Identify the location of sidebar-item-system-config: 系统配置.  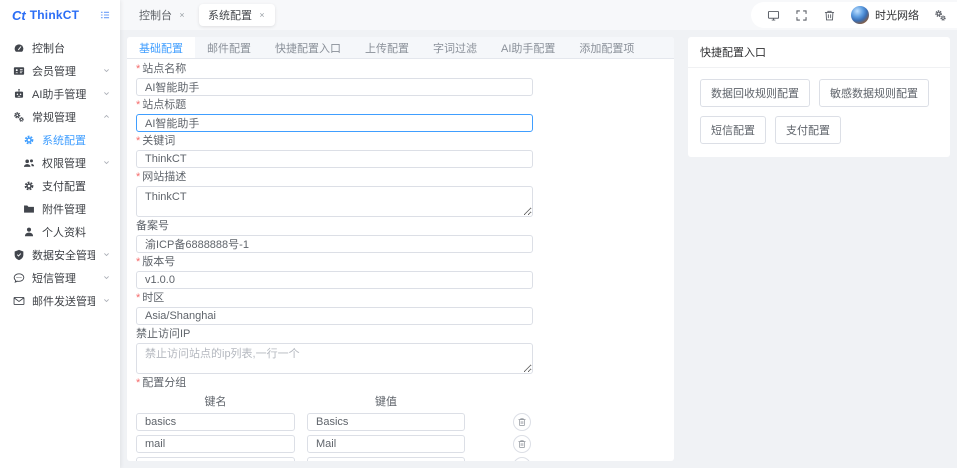
(60, 139).